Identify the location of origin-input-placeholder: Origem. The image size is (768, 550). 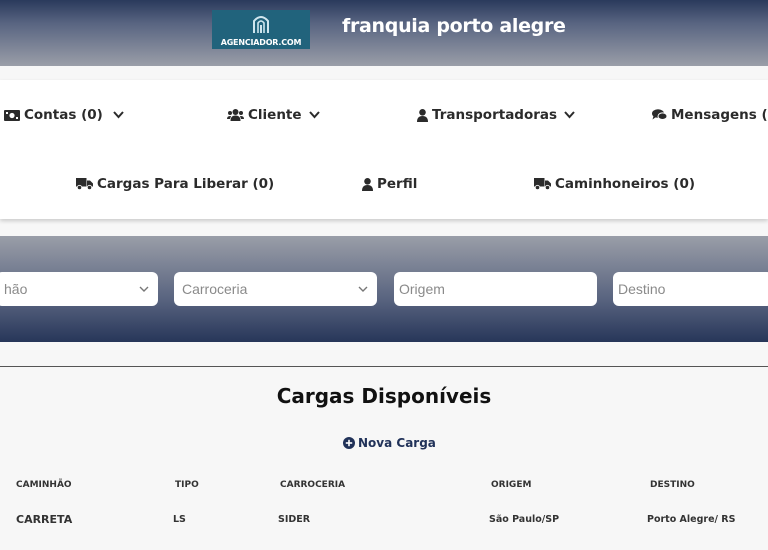
(422, 289).